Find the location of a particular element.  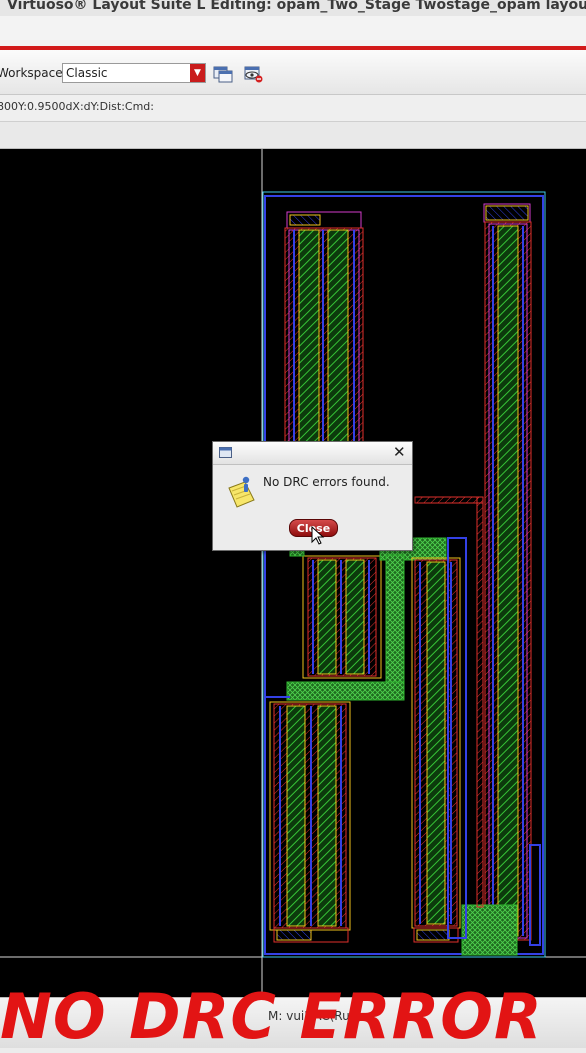

chevron-down-icon: ▼ is located at coordinates (197, 73).